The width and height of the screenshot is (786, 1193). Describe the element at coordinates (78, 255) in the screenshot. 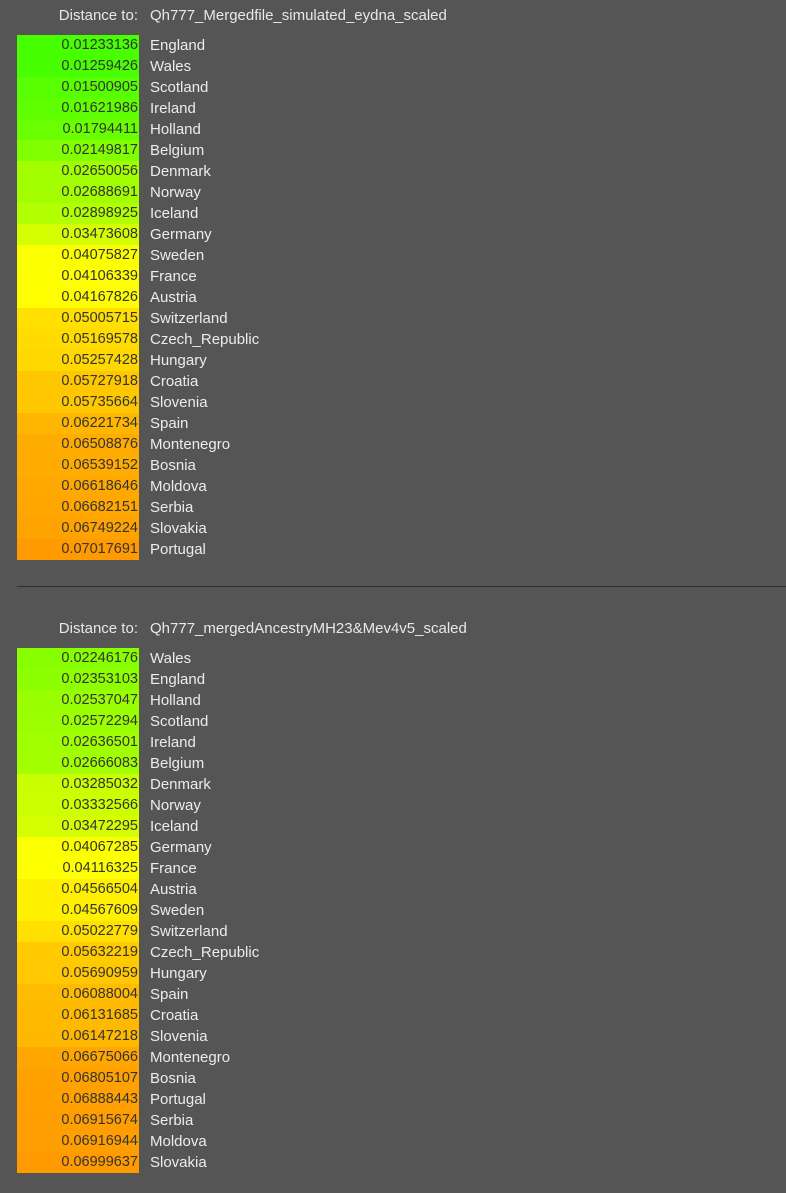

I see `distance-value: 0.04075827` at that location.